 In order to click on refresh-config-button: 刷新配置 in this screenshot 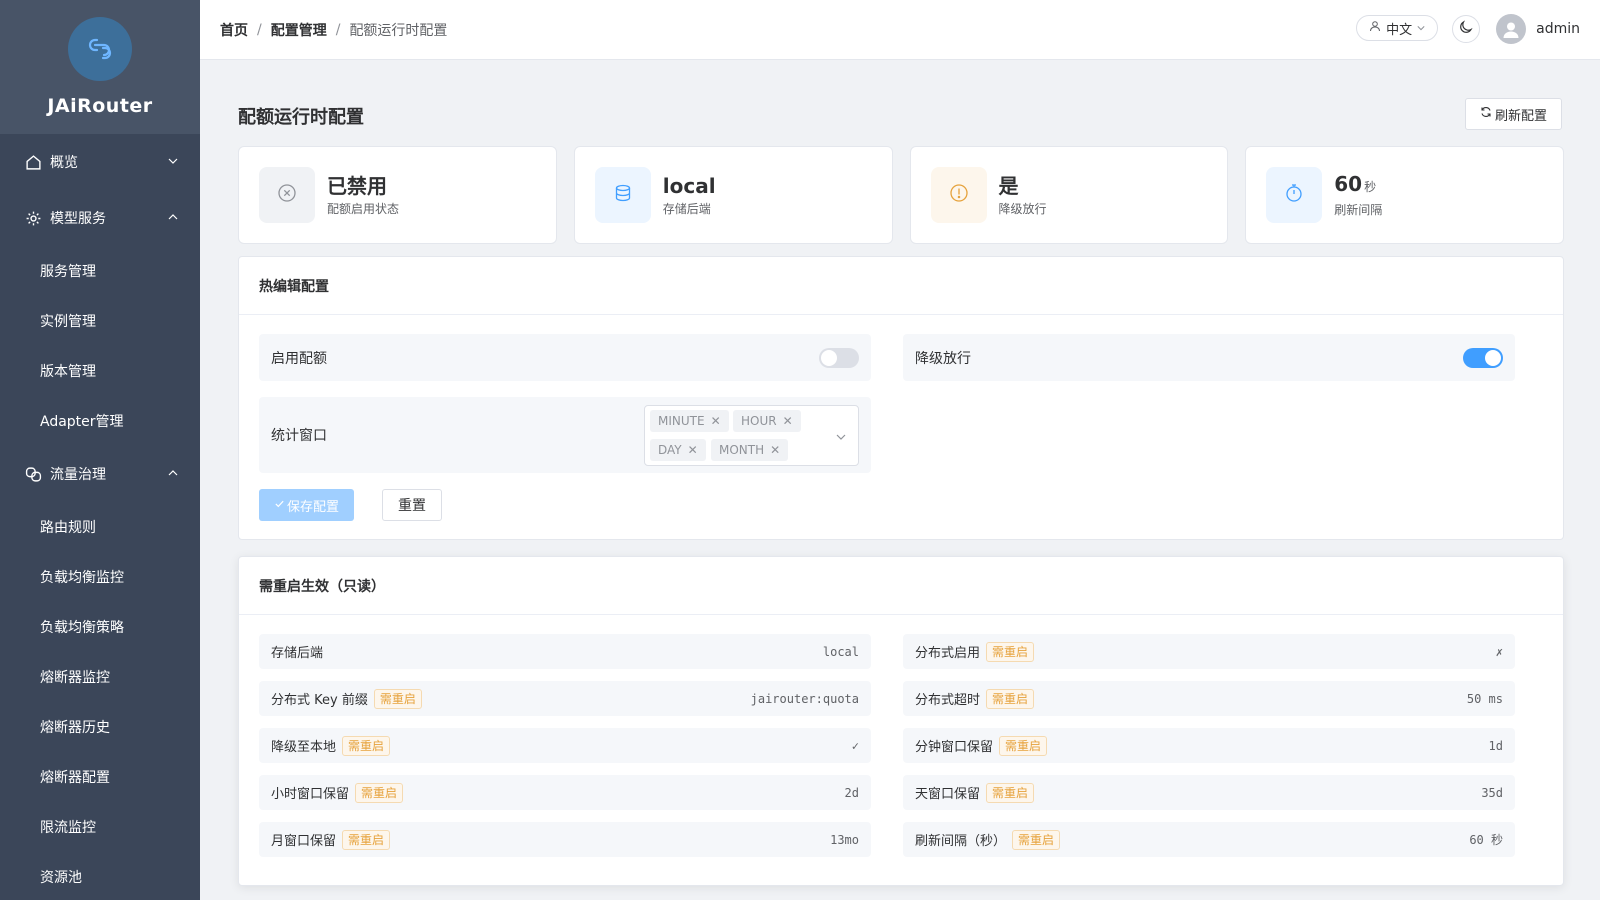, I will do `click(1513, 114)`.